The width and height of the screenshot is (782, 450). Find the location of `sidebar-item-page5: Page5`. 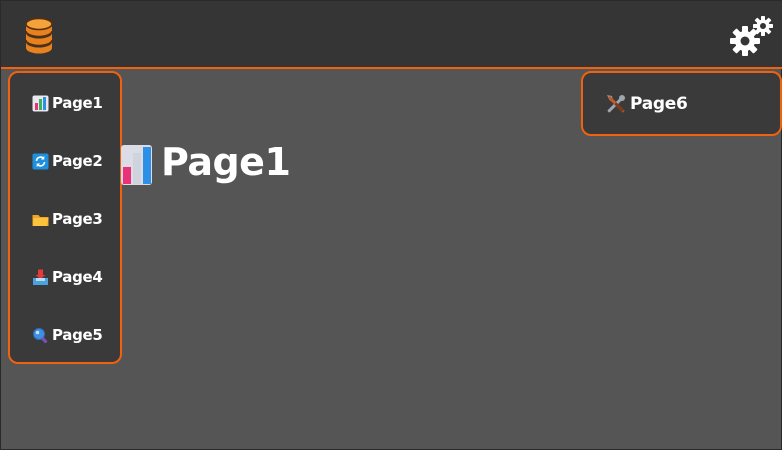

sidebar-item-page5: Page5 is located at coordinates (65, 335).